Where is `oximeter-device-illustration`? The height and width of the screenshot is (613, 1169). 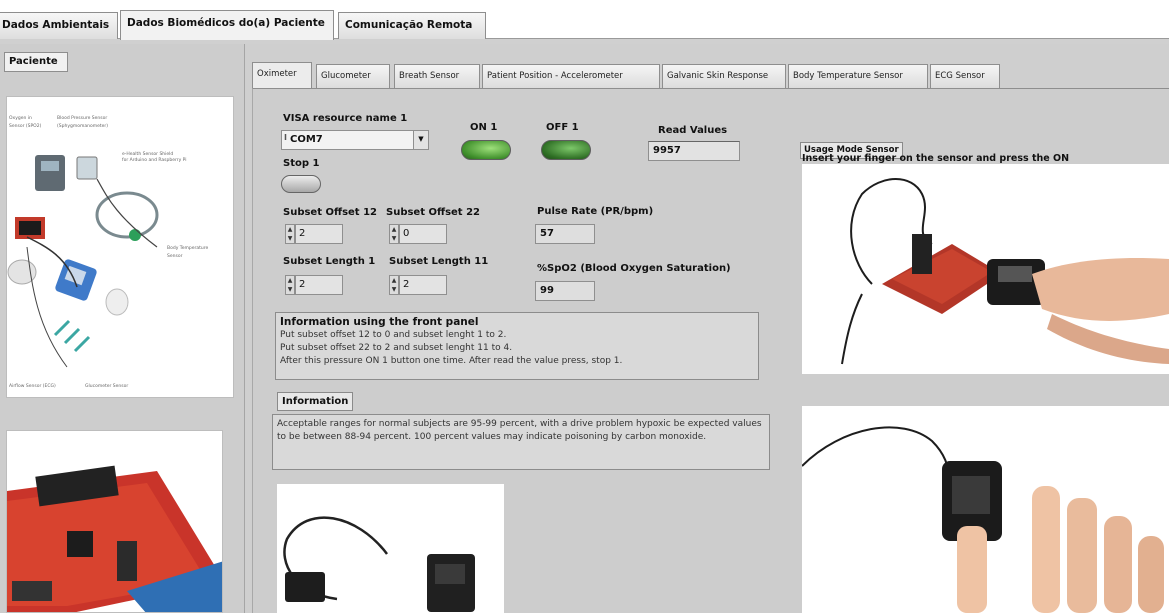
oximeter-device-illustration is located at coordinates (379, 564).